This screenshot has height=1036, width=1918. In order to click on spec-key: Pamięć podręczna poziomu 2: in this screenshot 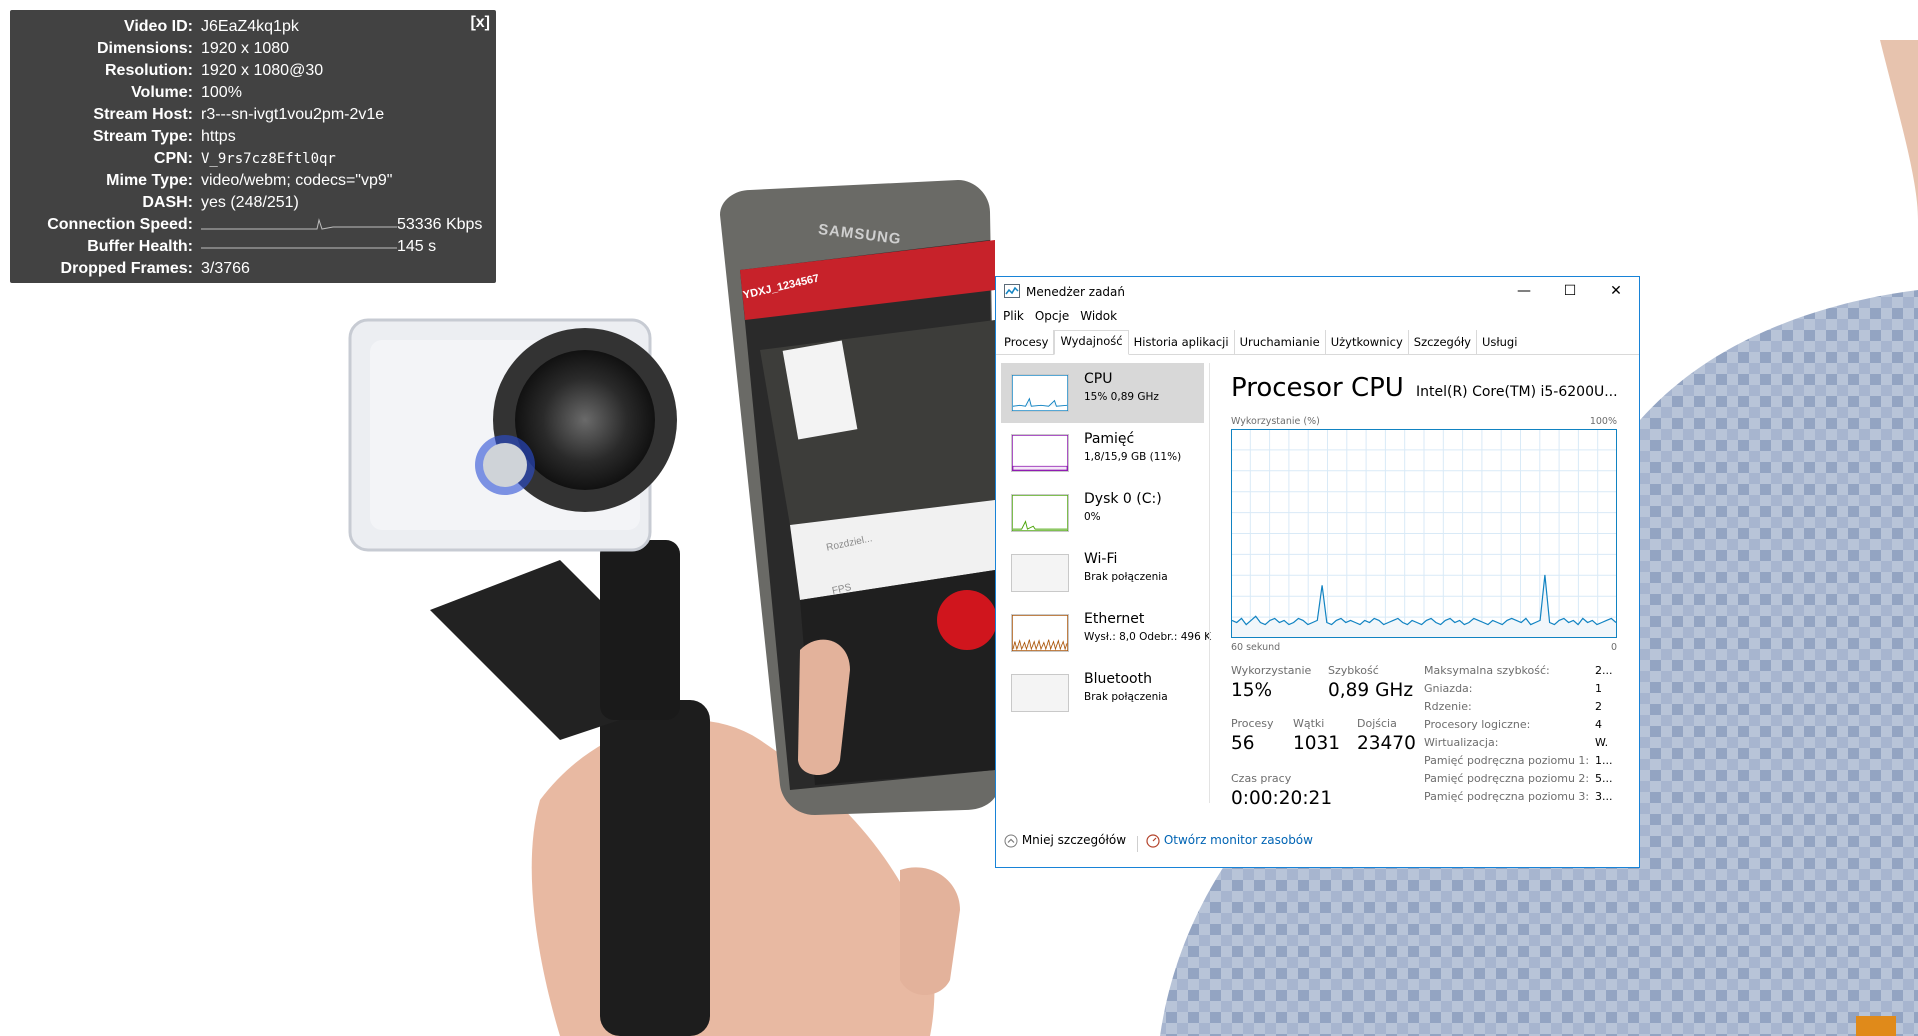, I will do `click(1507, 778)`.